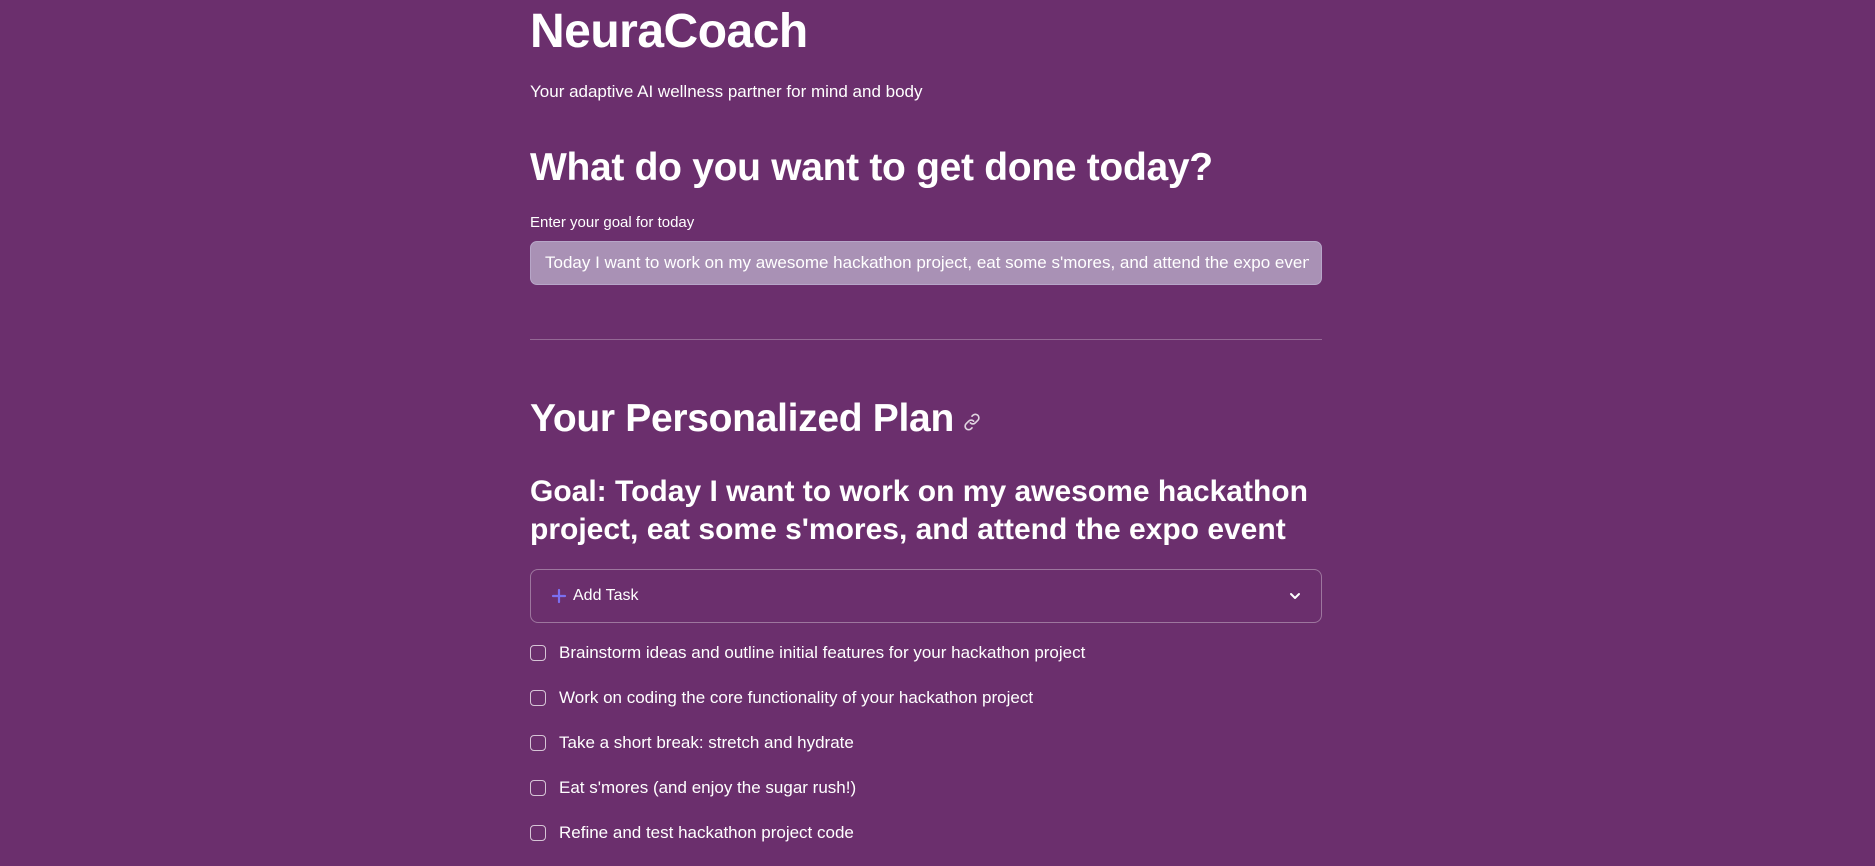 This screenshot has height=866, width=1875. What do you see at coordinates (706, 832) in the screenshot?
I see `task-label: Refine and test hackathon project code` at bounding box center [706, 832].